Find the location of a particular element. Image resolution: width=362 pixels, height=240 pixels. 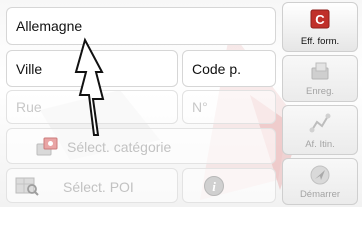

show-route-button: Af. Itin. is located at coordinates (320, 130).